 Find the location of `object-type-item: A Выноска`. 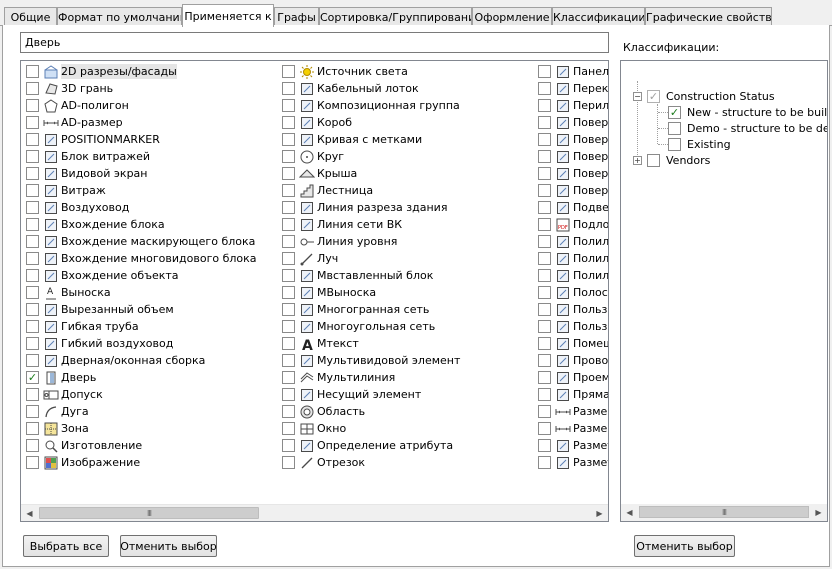

object-type-item: A Выноска is located at coordinates (68, 292).